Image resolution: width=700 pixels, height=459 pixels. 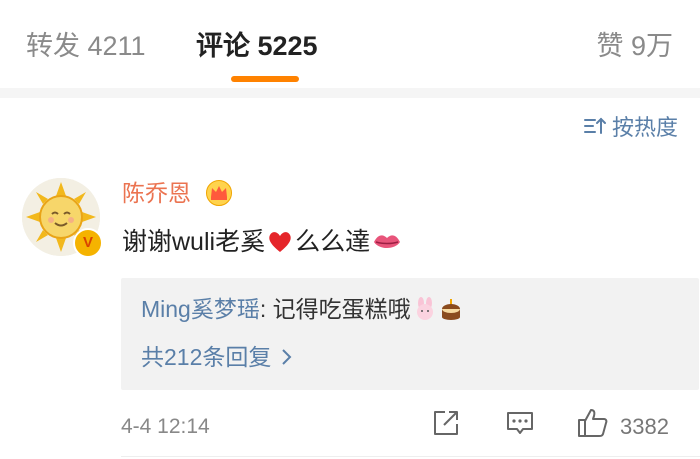 What do you see at coordinates (280, 242) in the screenshot?
I see `heart-icon` at bounding box center [280, 242].